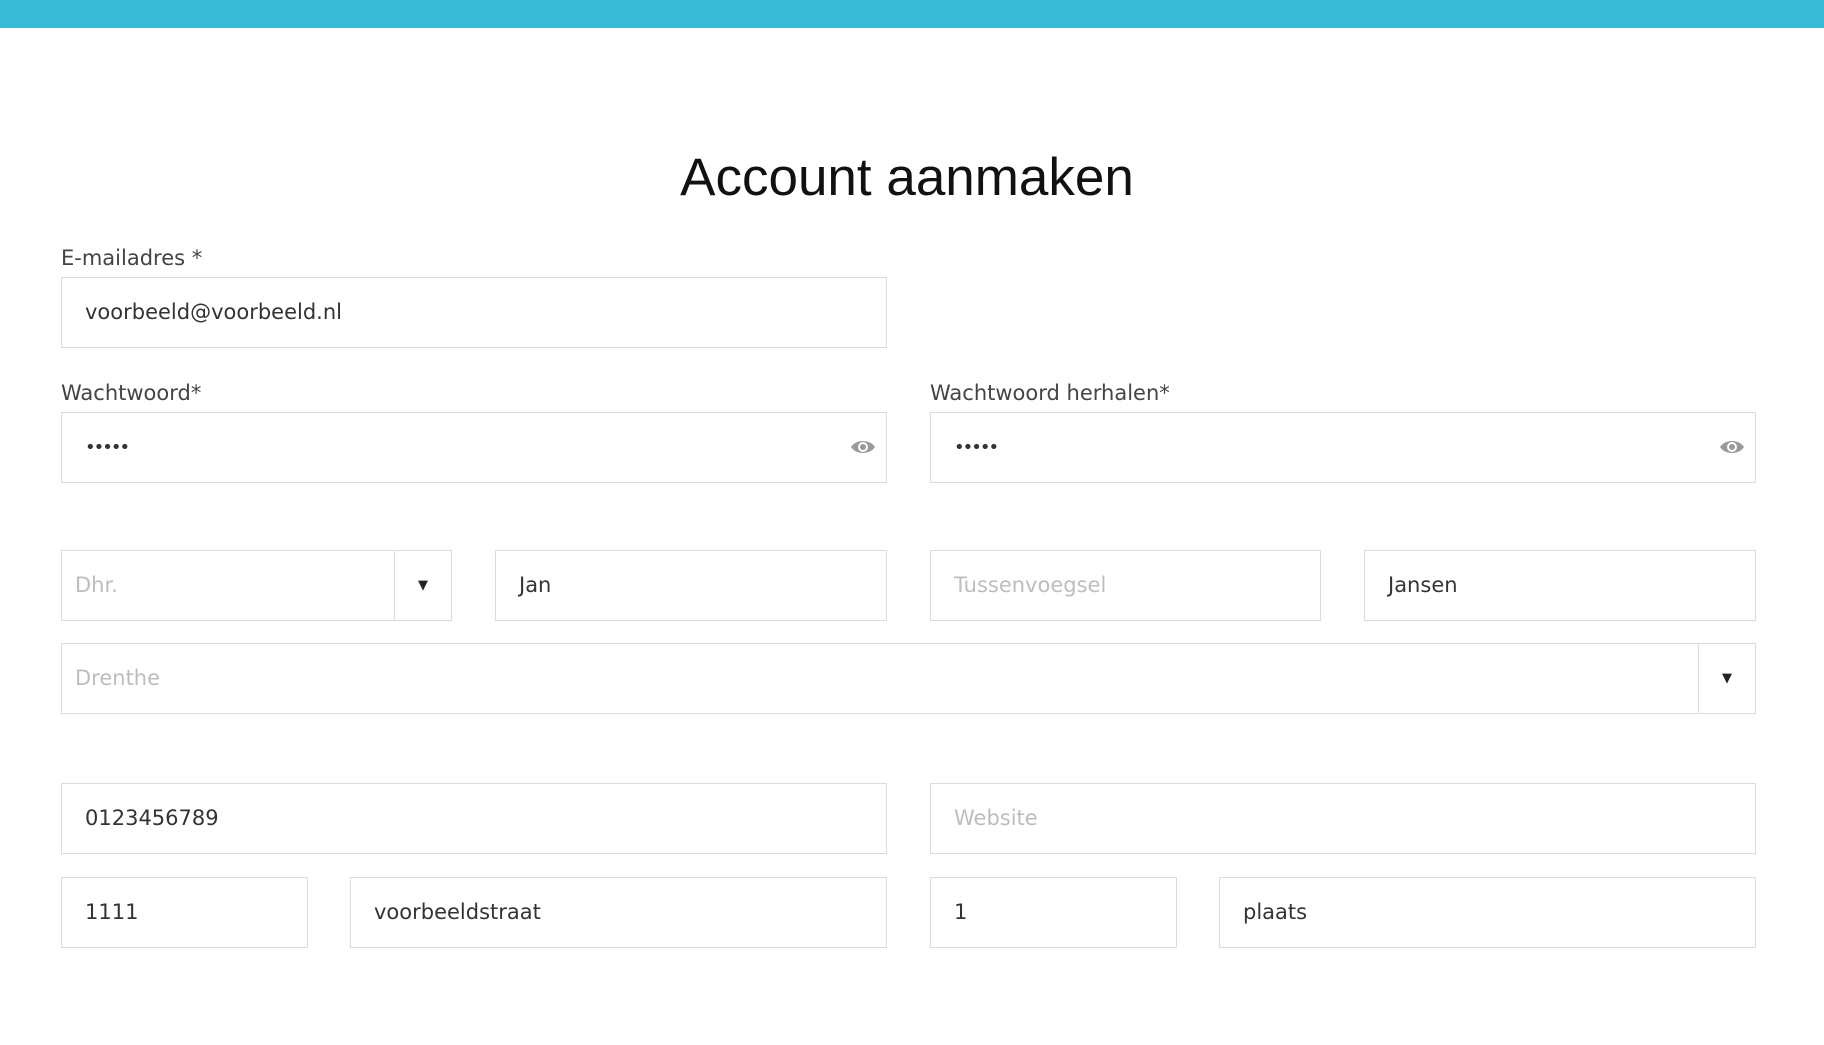  I want to click on password-repeat-field: •••••, so click(1343, 447).